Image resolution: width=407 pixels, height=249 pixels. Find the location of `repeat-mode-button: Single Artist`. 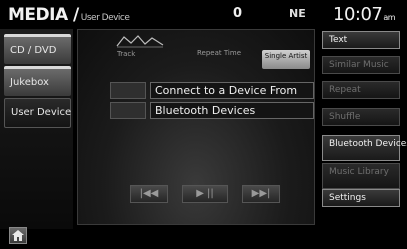

repeat-mode-button: Single Artist is located at coordinates (286, 59).